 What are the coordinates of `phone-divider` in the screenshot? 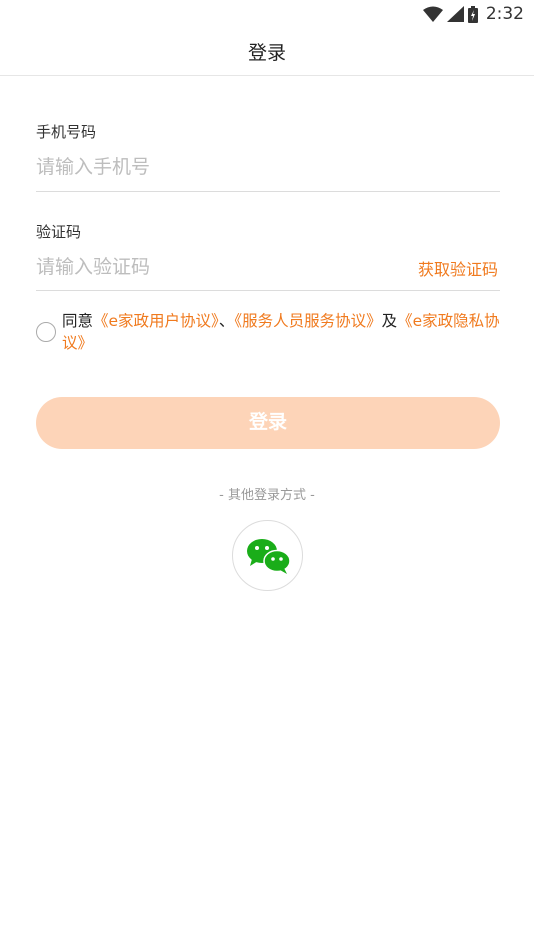 It's located at (268, 191).